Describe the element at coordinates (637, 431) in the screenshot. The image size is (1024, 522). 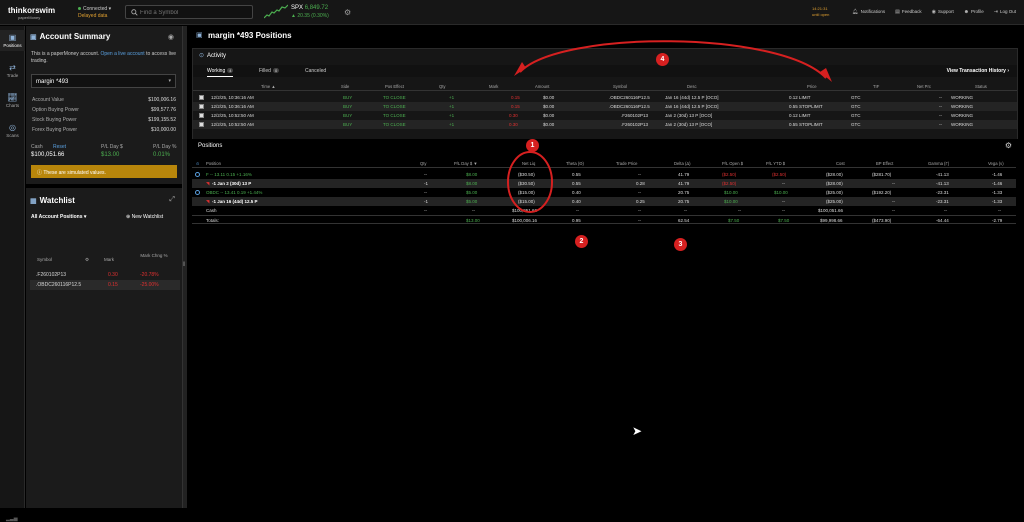
I see `mouse-cursor-icon: ➤` at that location.